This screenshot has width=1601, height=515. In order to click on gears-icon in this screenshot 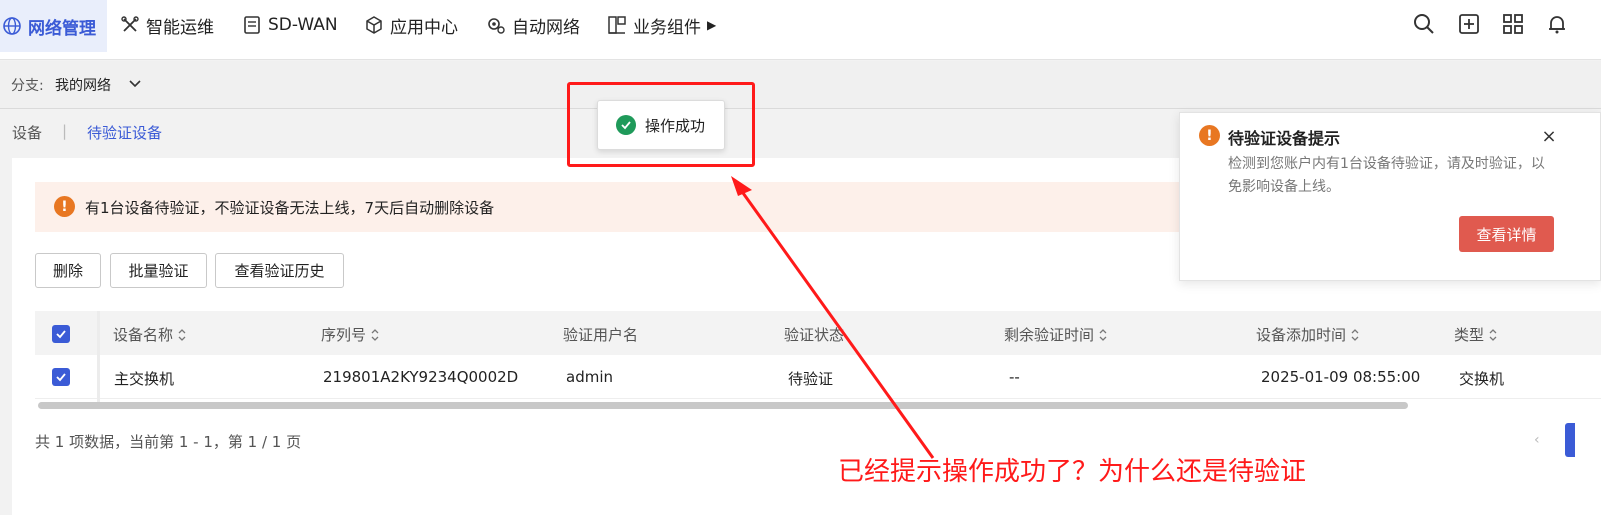, I will do `click(496, 25)`.